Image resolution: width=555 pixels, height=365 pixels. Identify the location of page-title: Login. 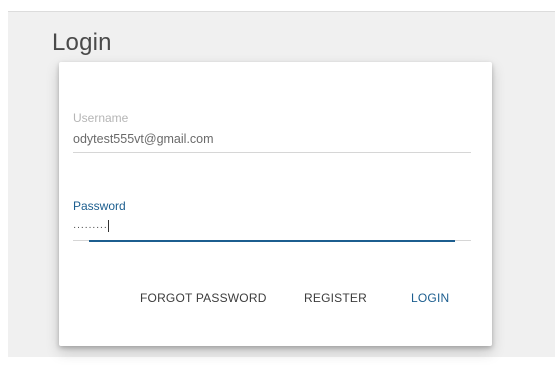
(82, 42).